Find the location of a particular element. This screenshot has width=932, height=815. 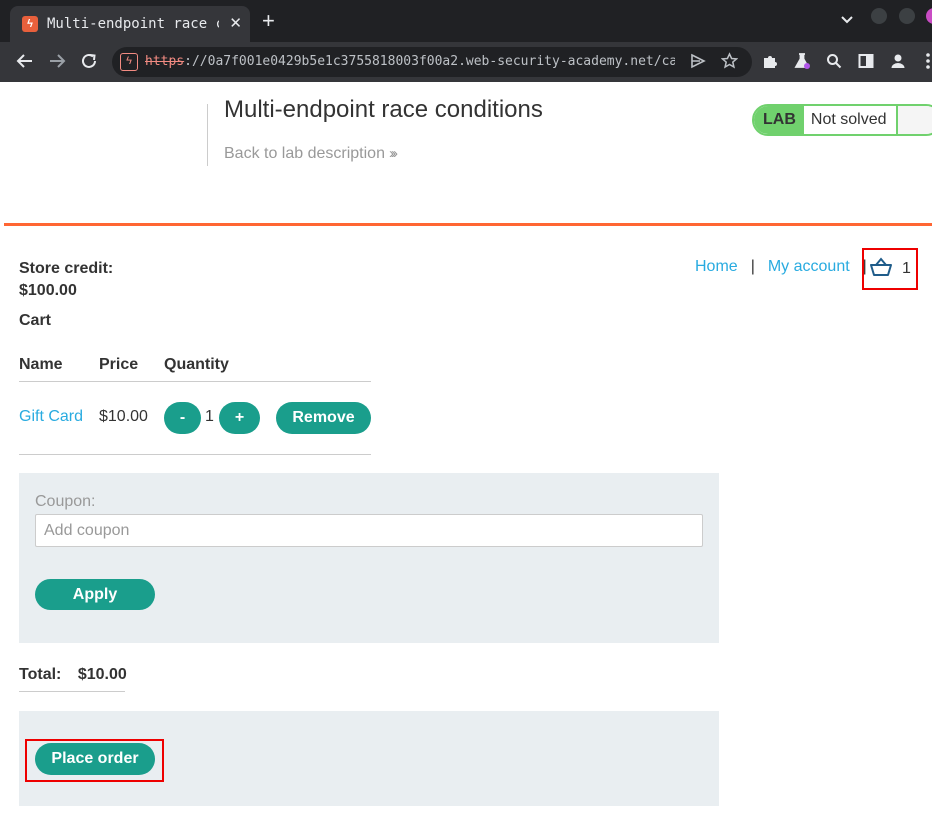

store-credit-label: Store credit: is located at coordinates (66, 268).